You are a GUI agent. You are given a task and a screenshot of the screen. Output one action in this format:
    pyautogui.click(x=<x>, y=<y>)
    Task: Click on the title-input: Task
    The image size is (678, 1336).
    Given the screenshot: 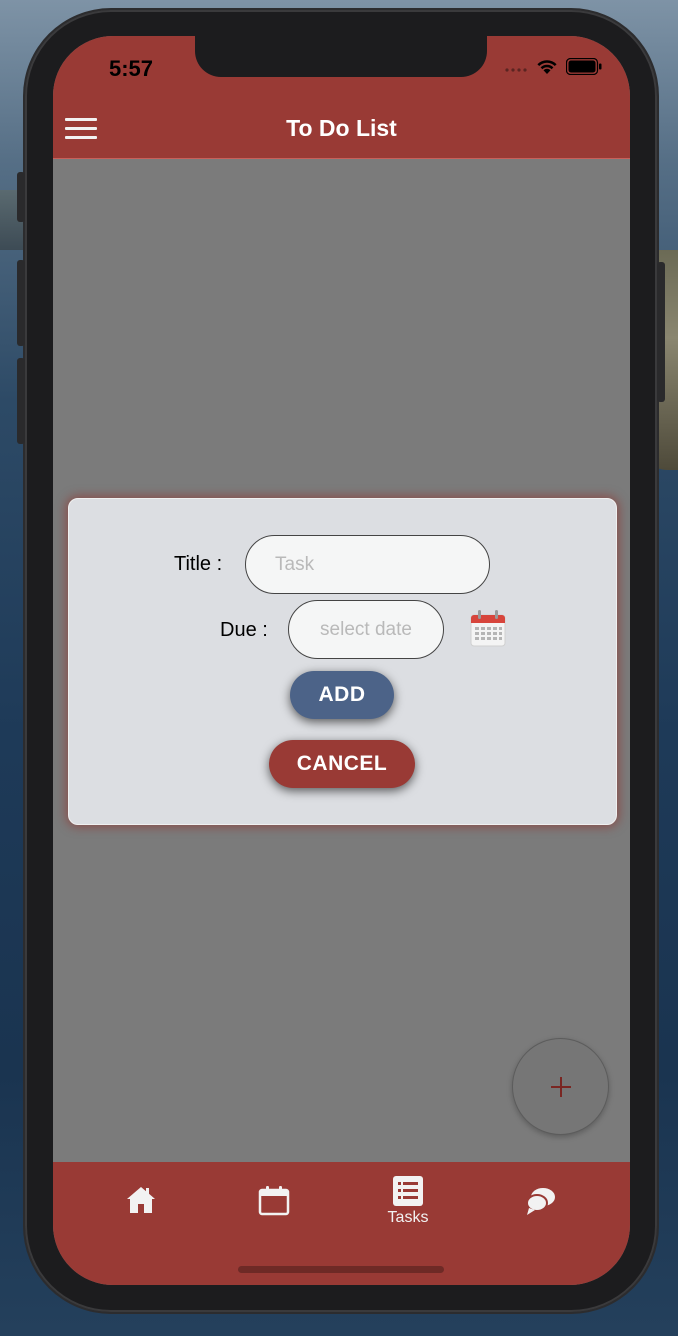 What is the action you would take?
    pyautogui.click(x=367, y=564)
    